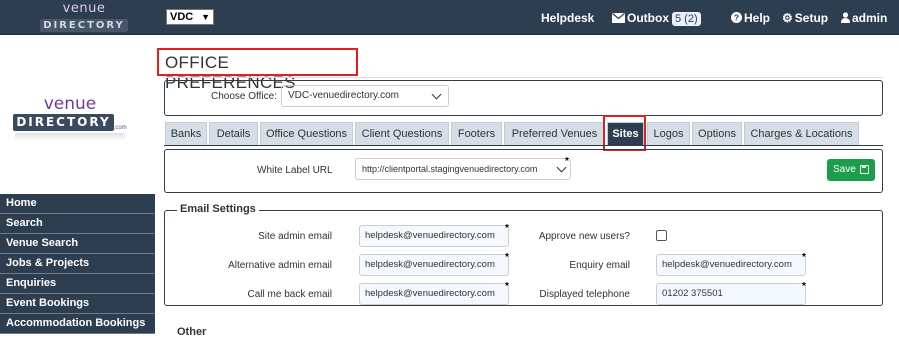  I want to click on user-icon, so click(845, 17).